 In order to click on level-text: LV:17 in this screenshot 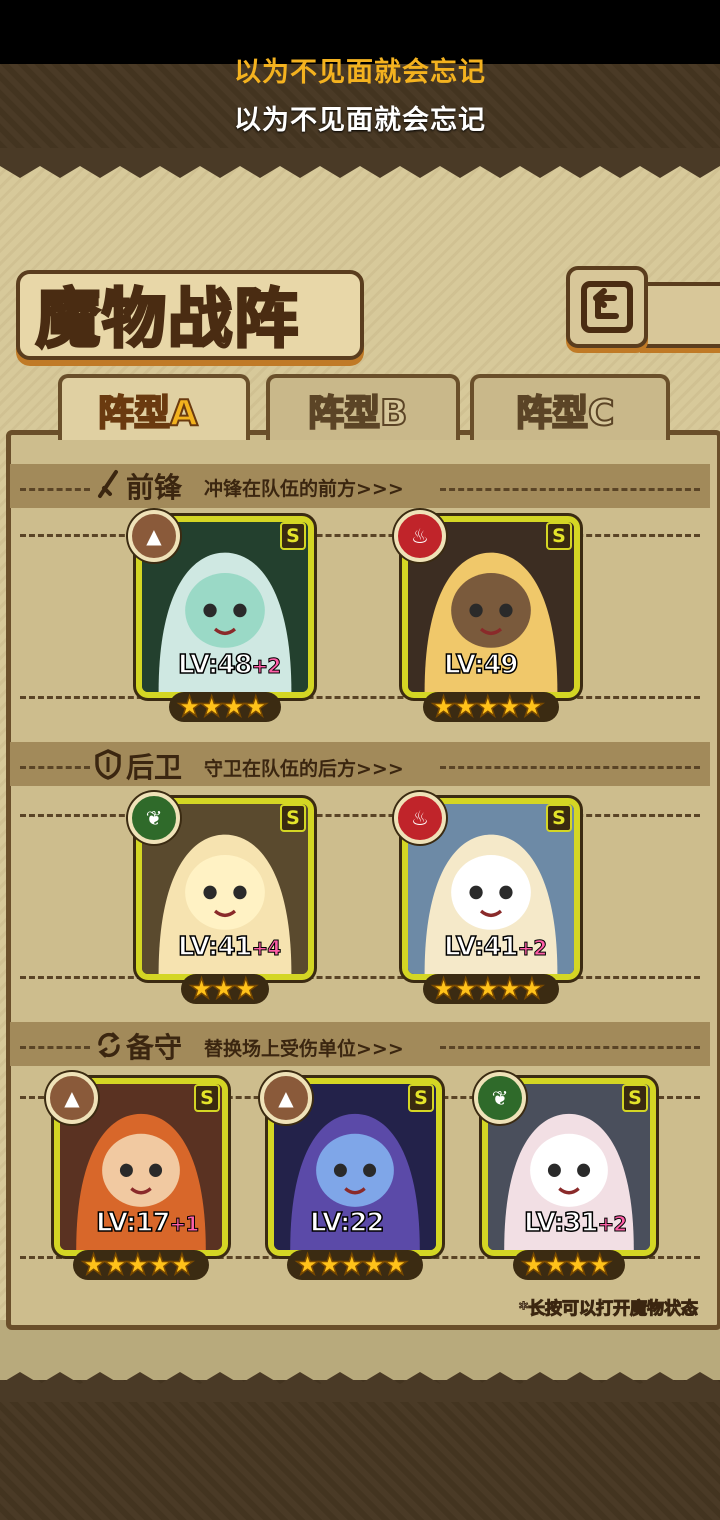, I will do `click(133, 1223)`.